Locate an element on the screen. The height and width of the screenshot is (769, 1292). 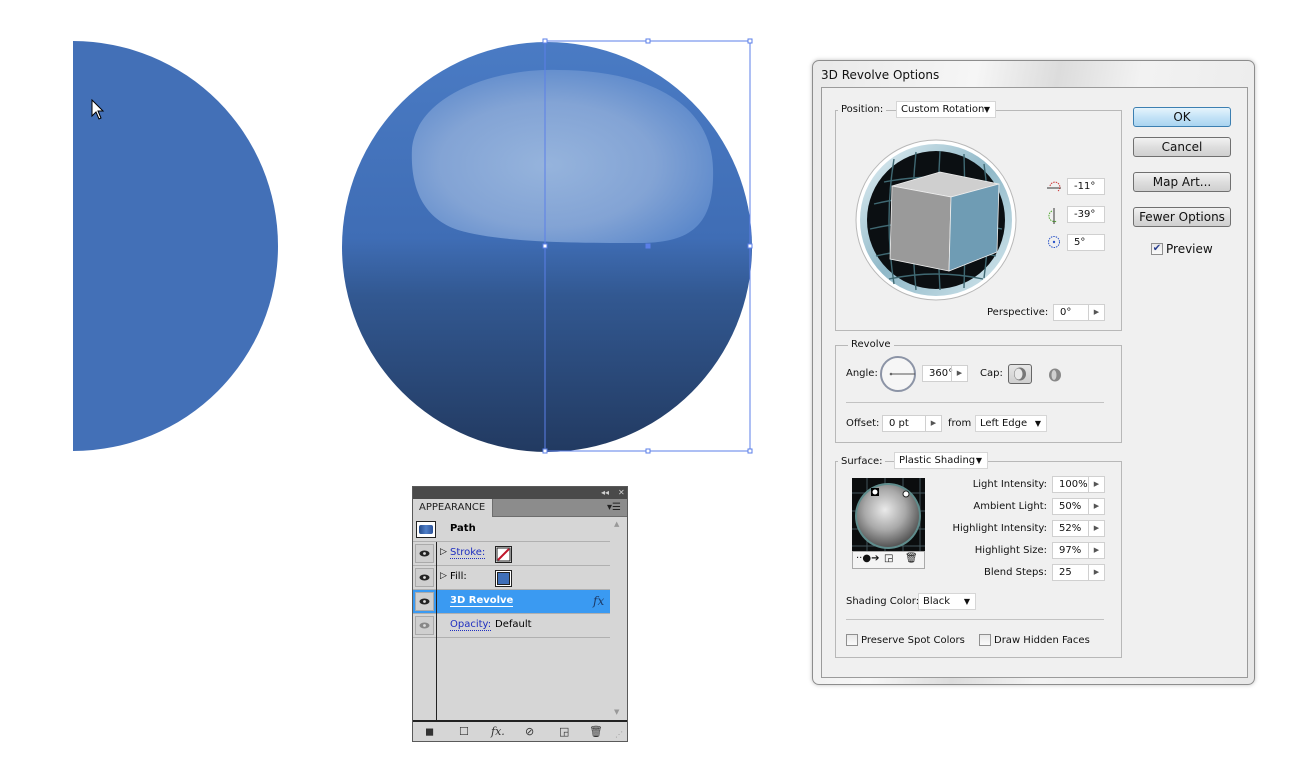
dialog-title: 3D Revolve Options is located at coordinates (880, 75).